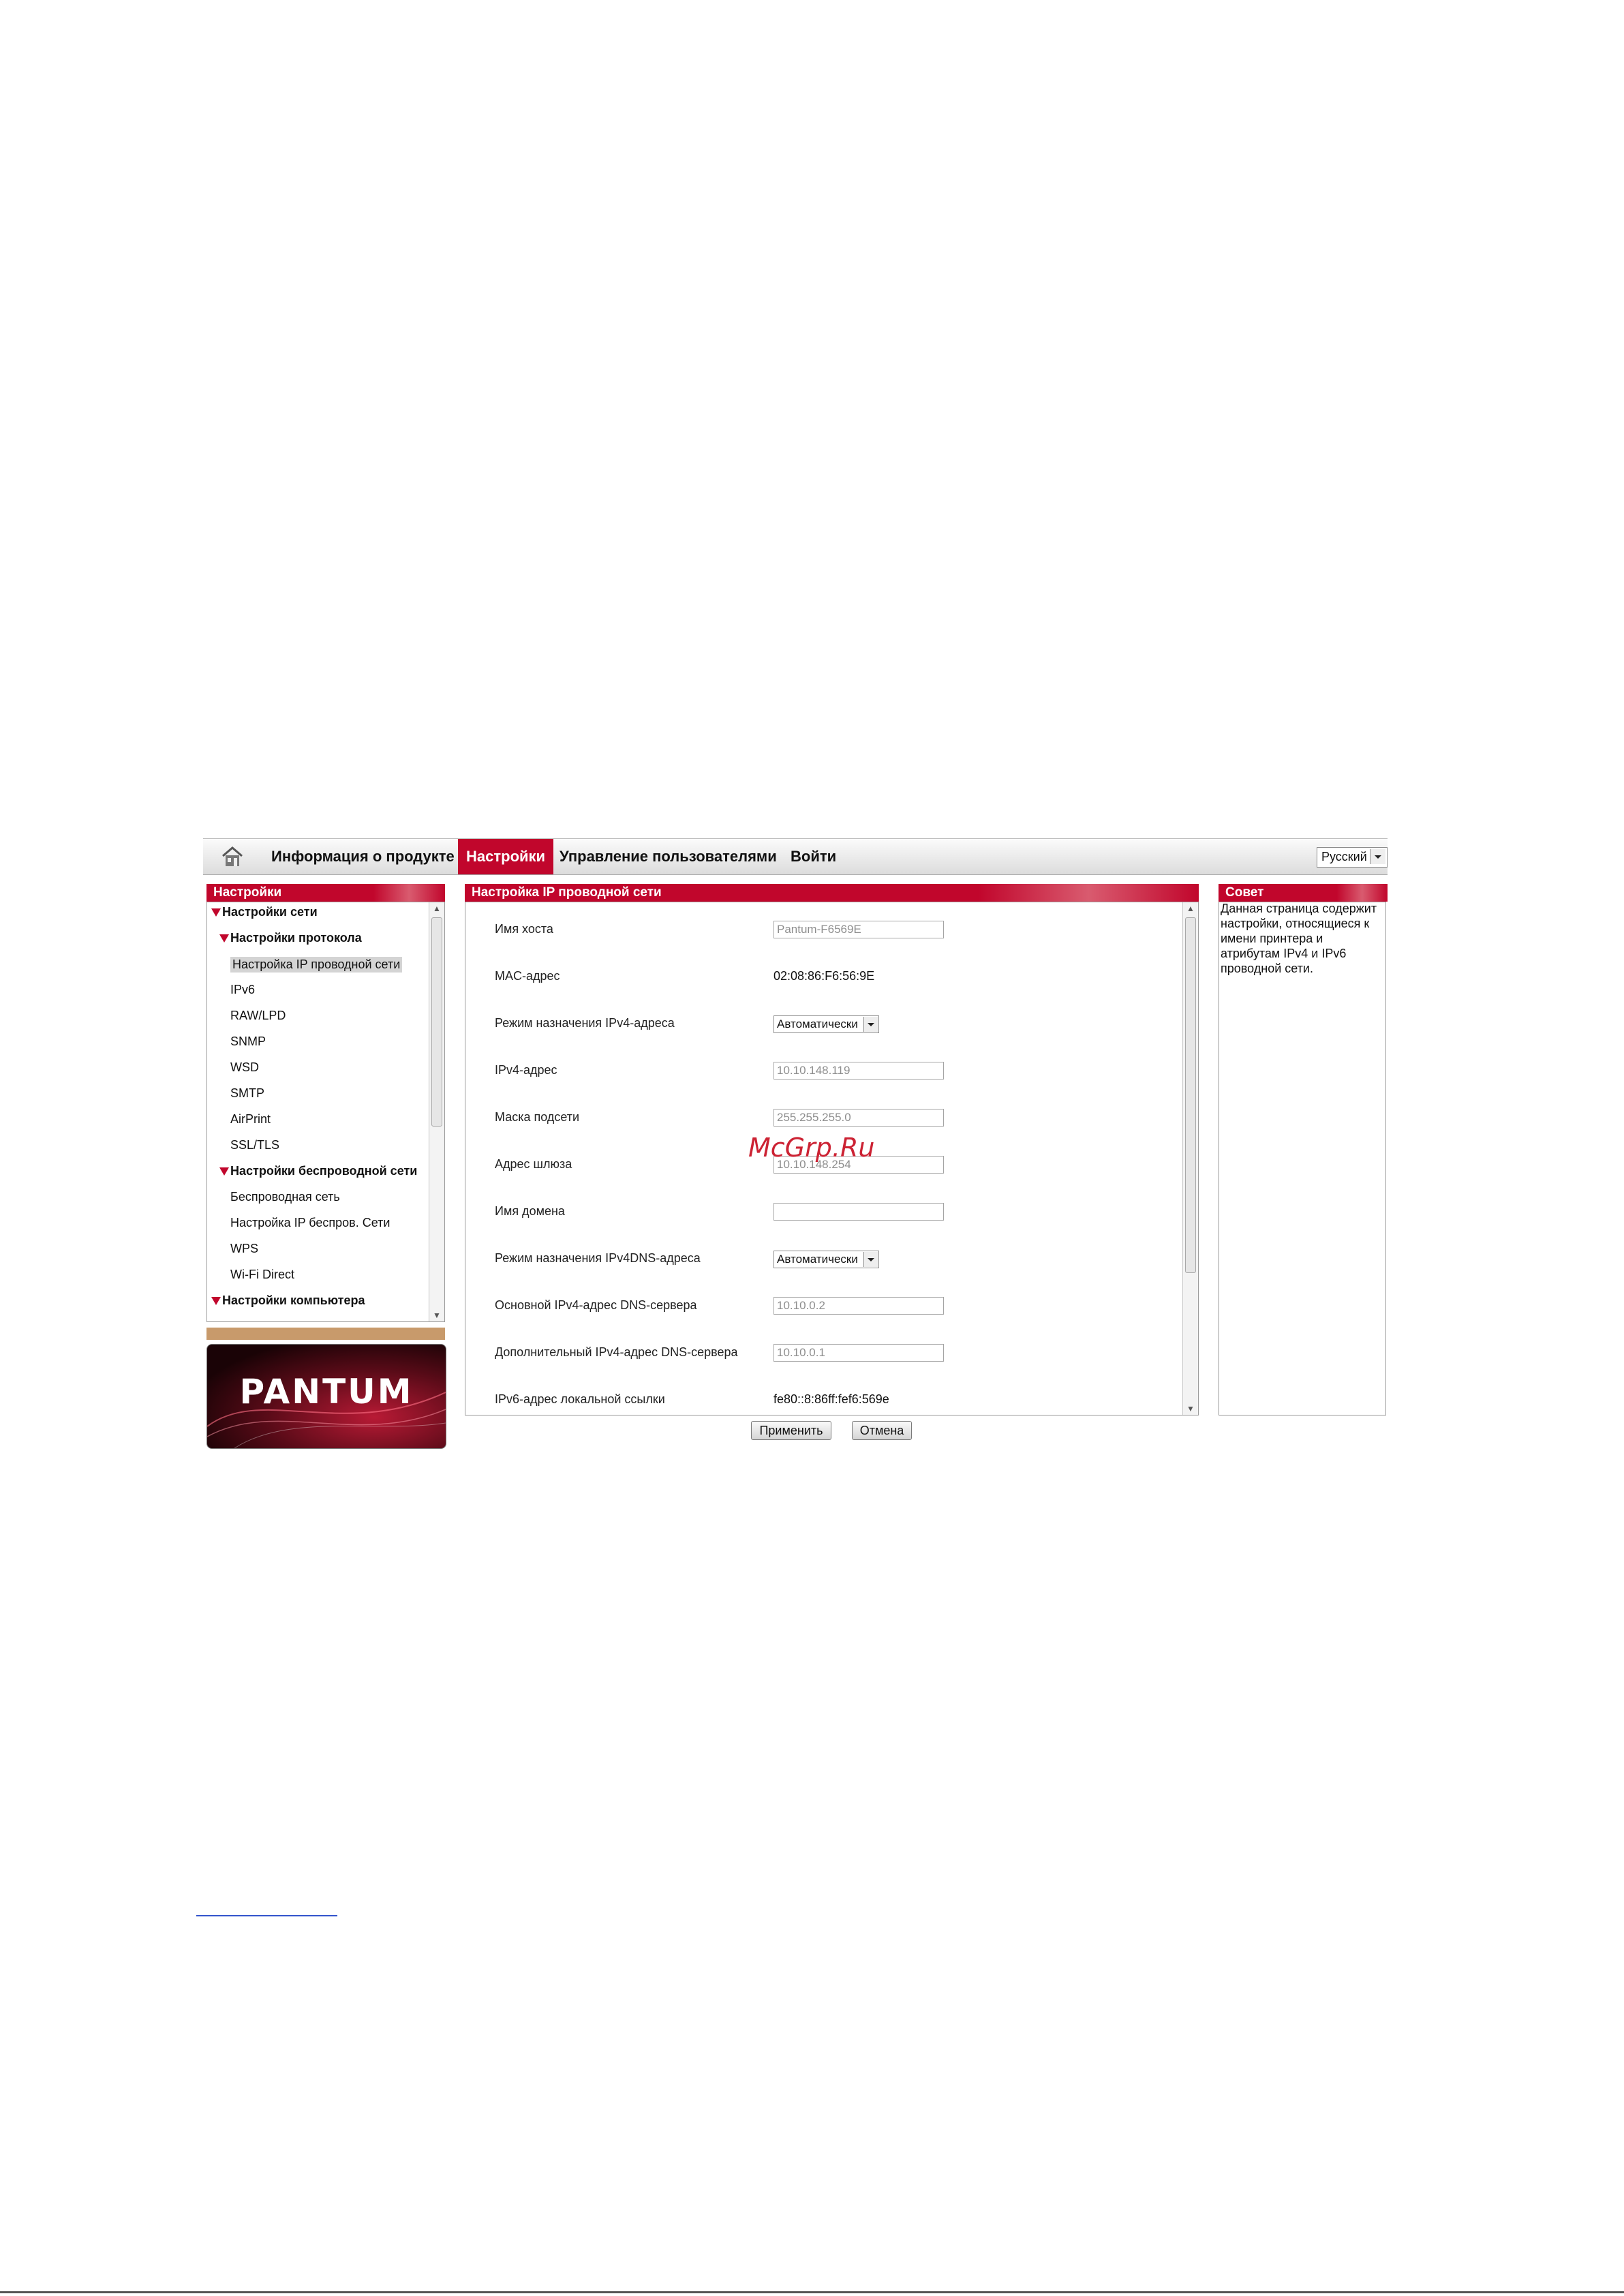 The height and width of the screenshot is (2296, 1624). I want to click on nav-item-settings: Настройки, so click(506, 857).